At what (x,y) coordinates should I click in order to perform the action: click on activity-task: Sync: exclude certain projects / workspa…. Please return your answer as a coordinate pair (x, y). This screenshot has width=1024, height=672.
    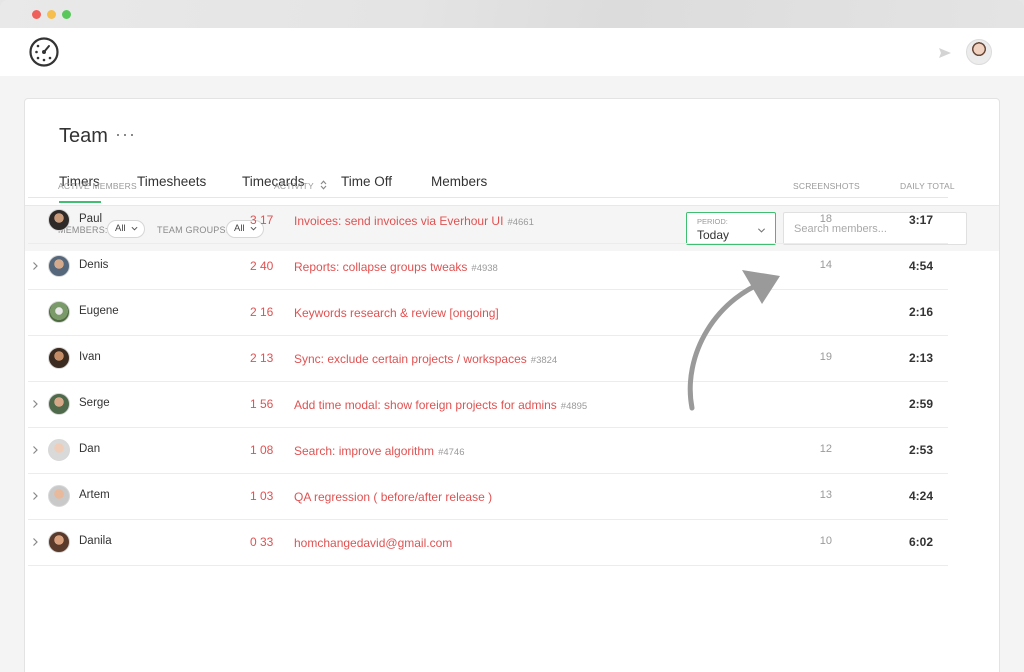
    Looking at the image, I should click on (425, 359).